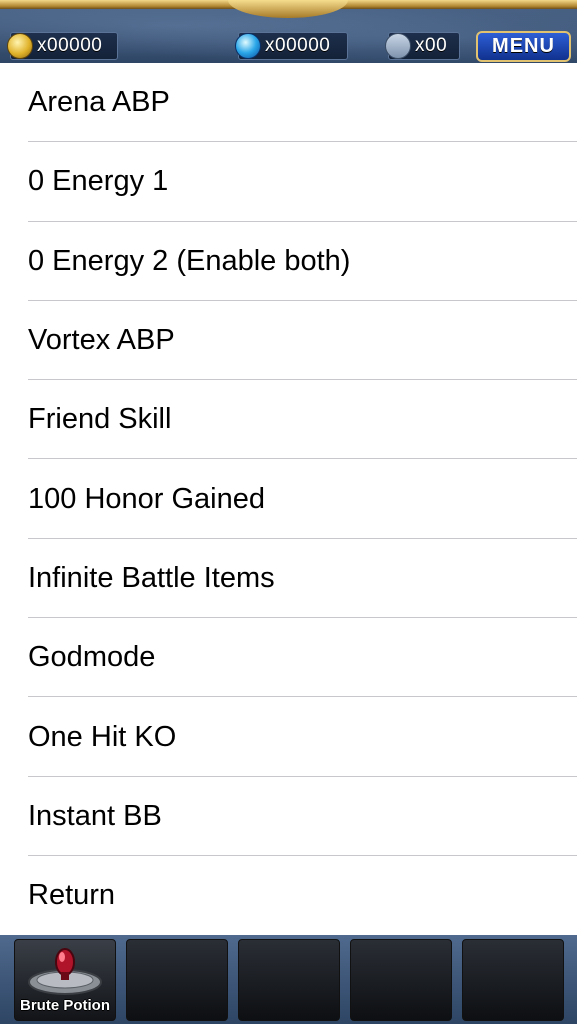  I want to click on list-item-label: 0 Energy 1, so click(98, 181).